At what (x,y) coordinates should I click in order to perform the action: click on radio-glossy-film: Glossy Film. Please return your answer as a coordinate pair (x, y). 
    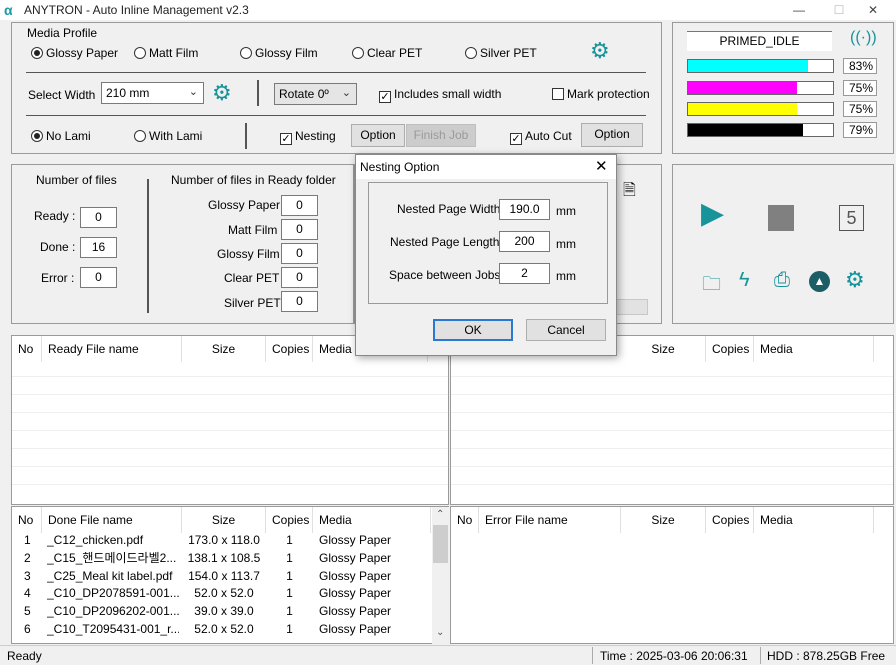
    Looking at the image, I should click on (279, 53).